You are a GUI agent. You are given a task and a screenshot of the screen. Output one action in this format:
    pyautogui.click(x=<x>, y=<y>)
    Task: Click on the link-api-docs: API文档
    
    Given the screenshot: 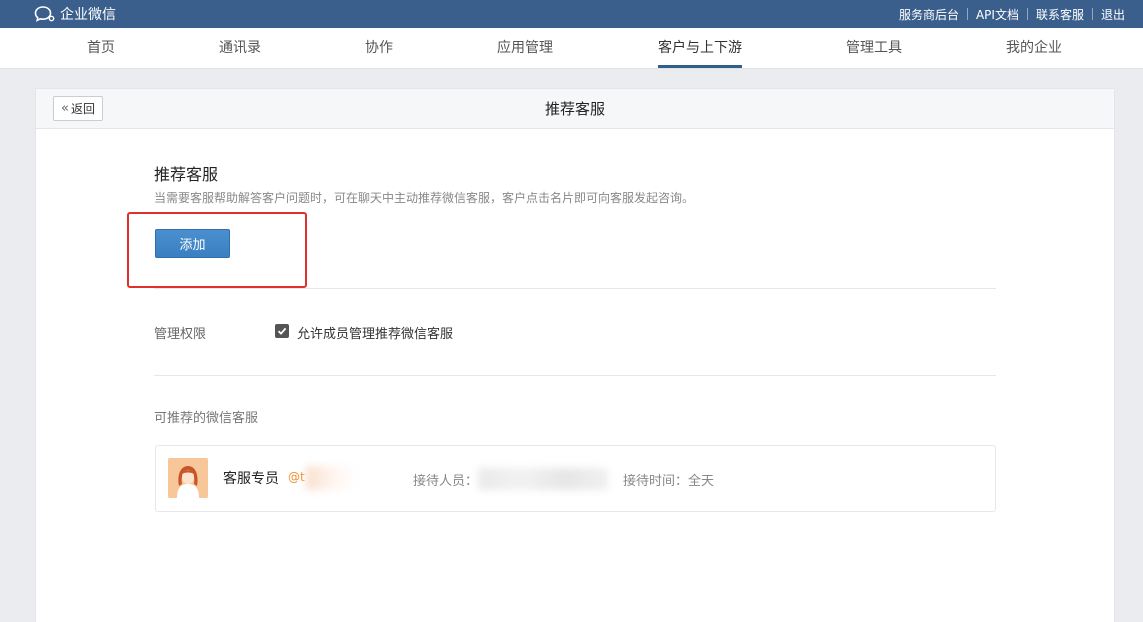 What is the action you would take?
    pyautogui.click(x=997, y=14)
    